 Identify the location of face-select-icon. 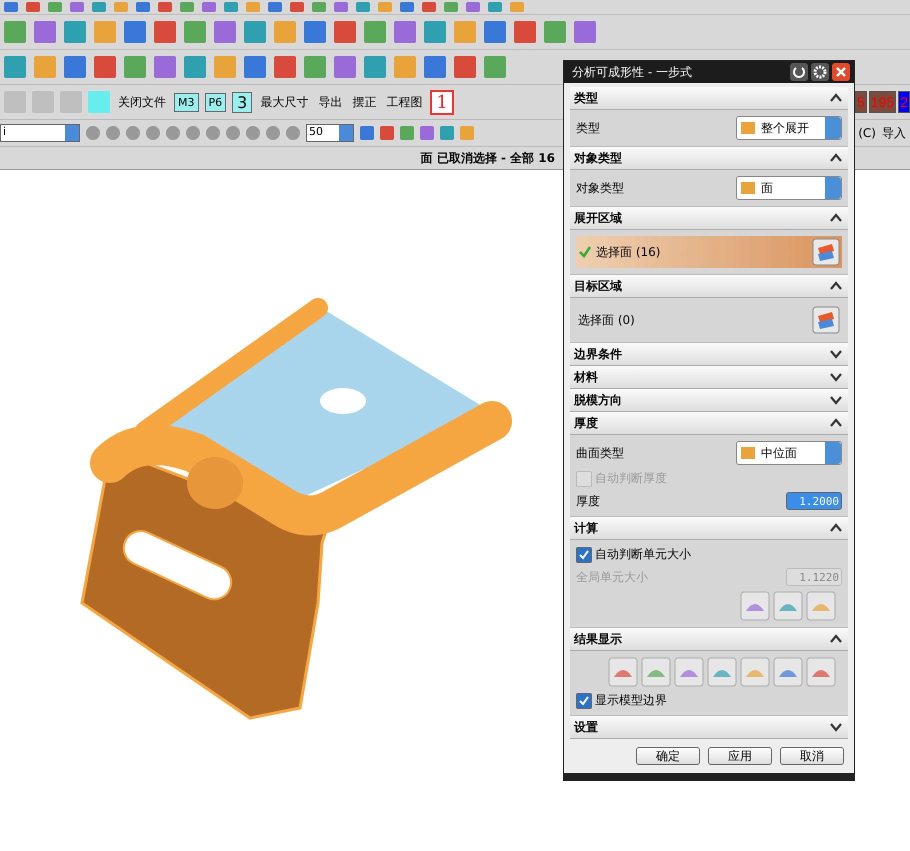
(826, 320).